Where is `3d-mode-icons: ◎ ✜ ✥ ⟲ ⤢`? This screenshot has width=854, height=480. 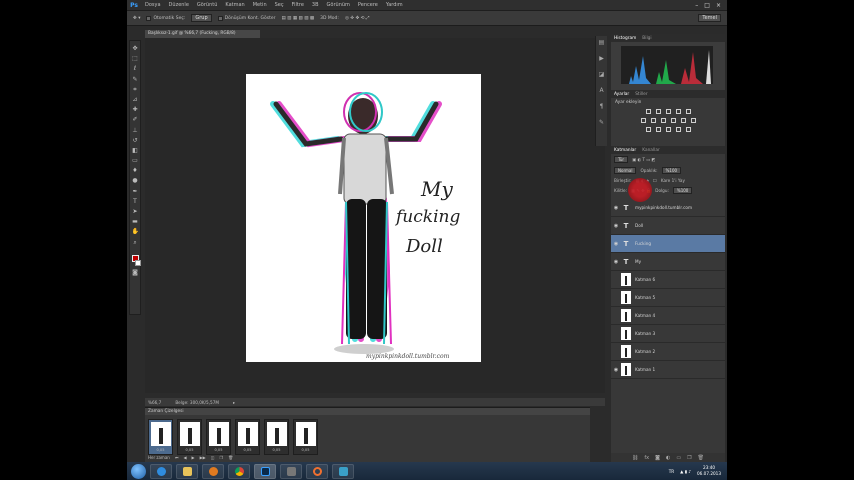 3d-mode-icons: ◎ ✜ ✥ ⟲ ⤢ is located at coordinates (357, 18).